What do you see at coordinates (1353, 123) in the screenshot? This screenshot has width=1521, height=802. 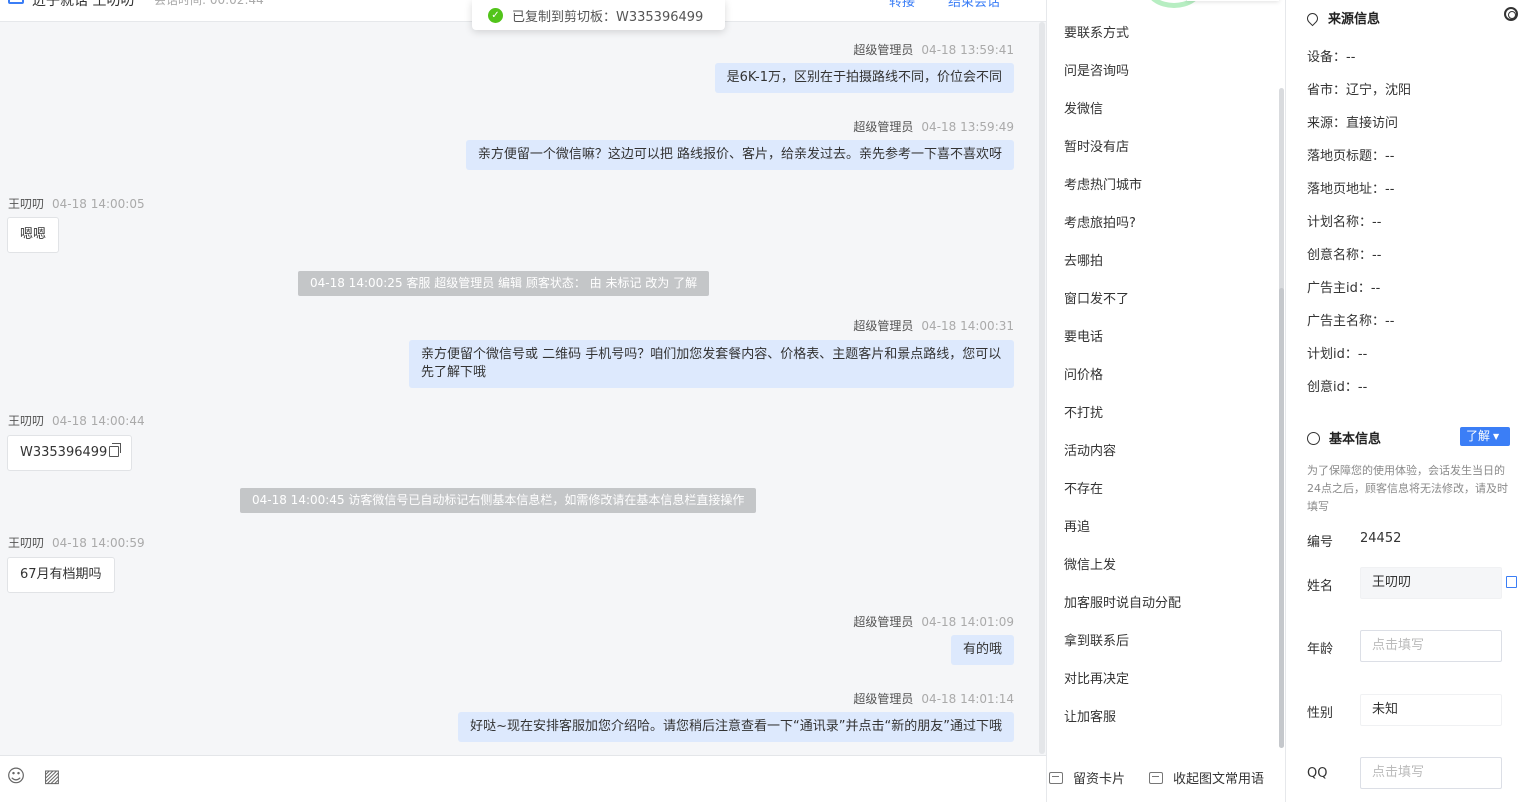 I see `source-row: 来源：直接访问` at bounding box center [1353, 123].